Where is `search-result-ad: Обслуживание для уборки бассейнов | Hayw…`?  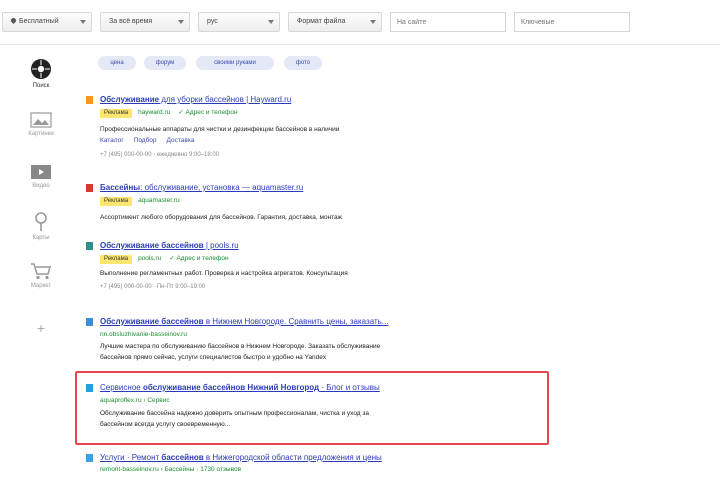 search-result-ad: Обслуживание для уборки бассейнов | Hayw… is located at coordinates (316, 130).